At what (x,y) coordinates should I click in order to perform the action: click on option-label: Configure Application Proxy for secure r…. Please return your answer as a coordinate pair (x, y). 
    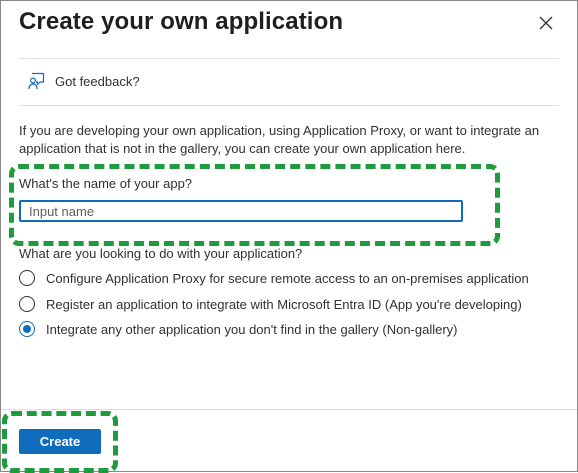
    Looking at the image, I should click on (287, 278).